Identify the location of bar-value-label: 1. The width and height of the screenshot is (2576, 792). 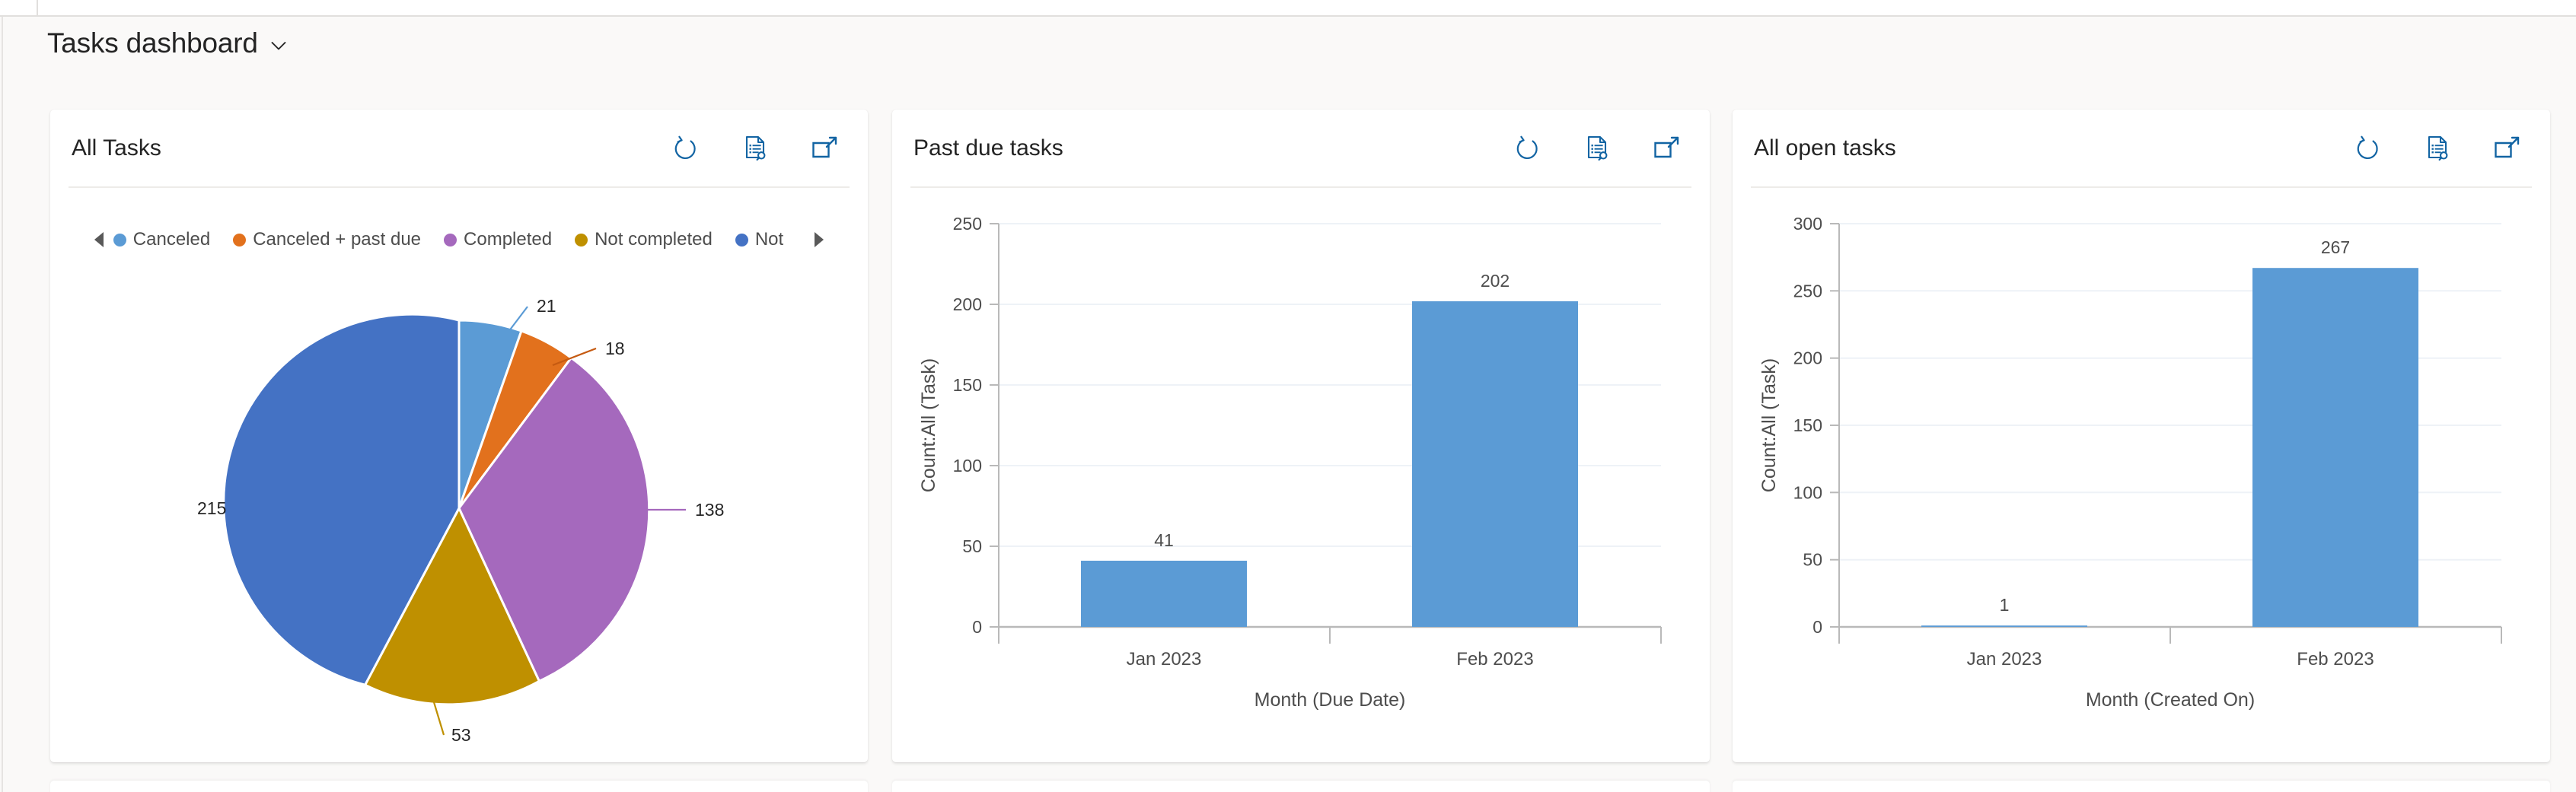
(2005, 605).